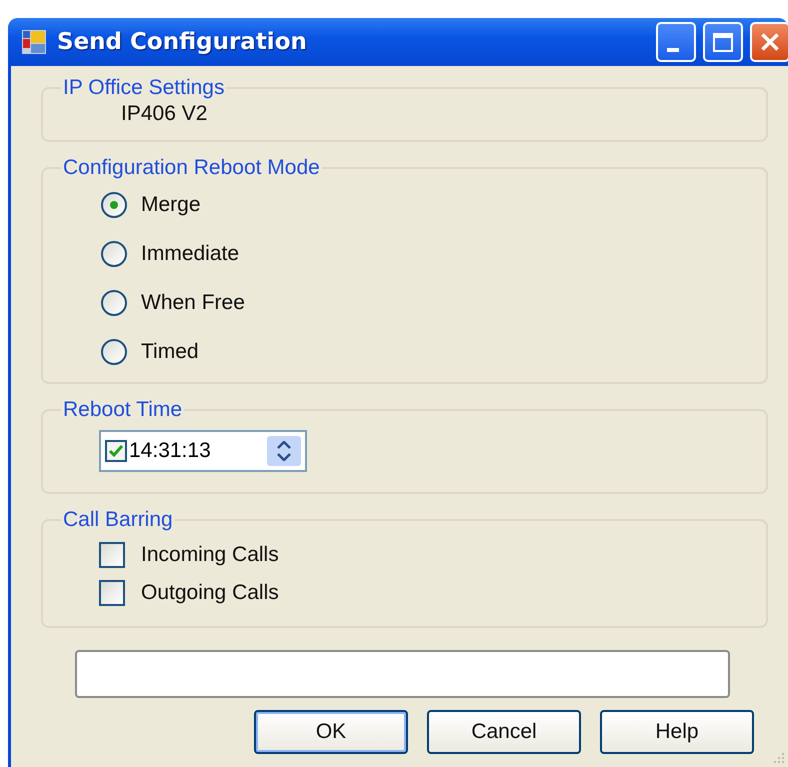 This screenshot has width=788, height=767. Describe the element at coordinates (673, 50) in the screenshot. I see `minimize-icon` at that location.